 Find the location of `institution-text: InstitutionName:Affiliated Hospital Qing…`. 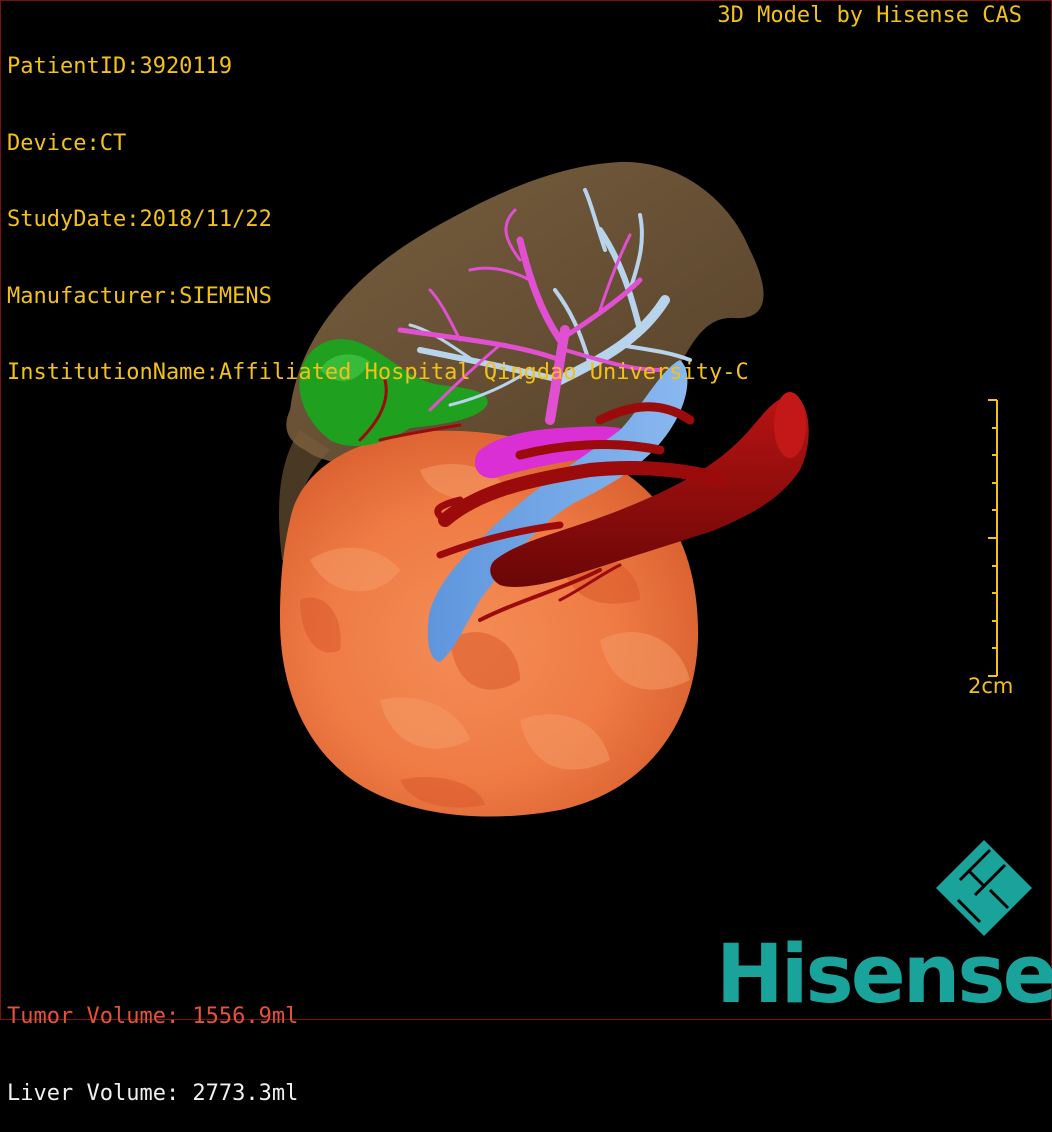

institution-text: InstitutionName:Affiliated Hospital Qing… is located at coordinates (378, 372).